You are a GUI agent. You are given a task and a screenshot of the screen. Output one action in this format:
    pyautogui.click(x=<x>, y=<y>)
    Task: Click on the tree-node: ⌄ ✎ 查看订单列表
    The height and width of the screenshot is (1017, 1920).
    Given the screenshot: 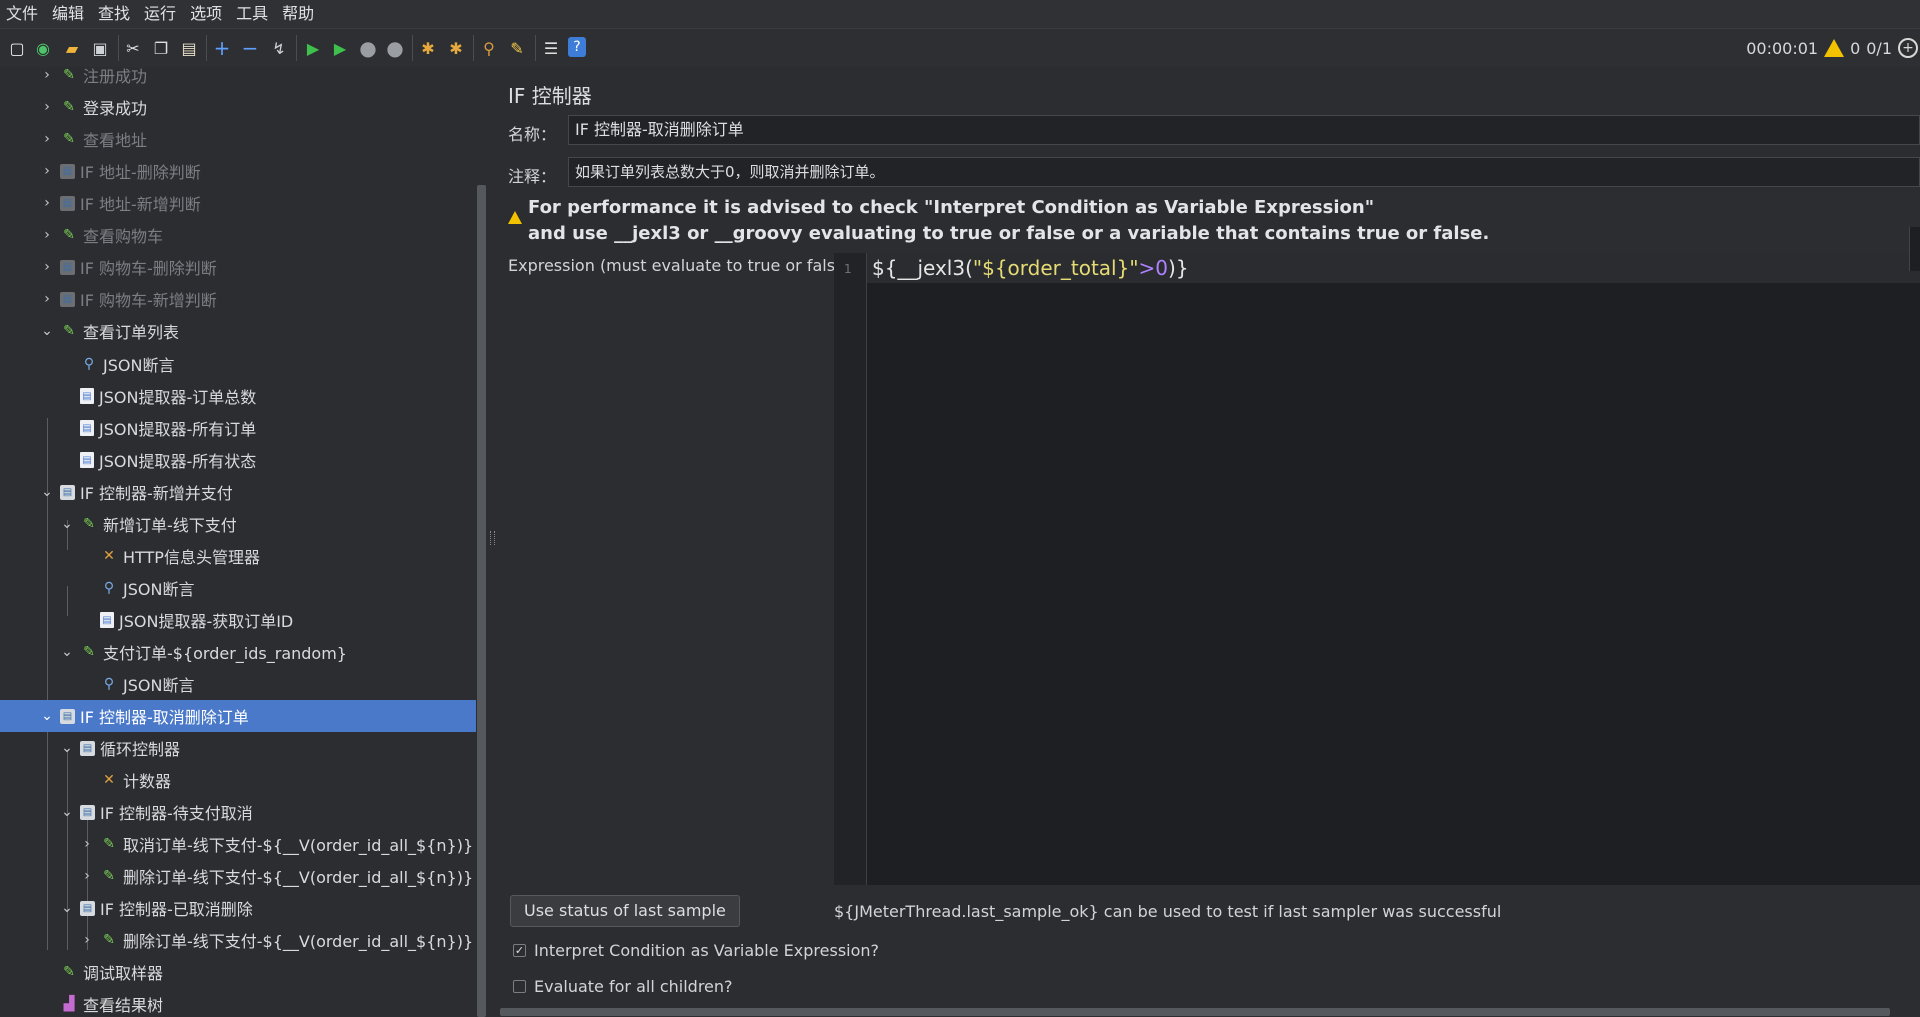 What is the action you would take?
    pyautogui.click(x=109, y=331)
    